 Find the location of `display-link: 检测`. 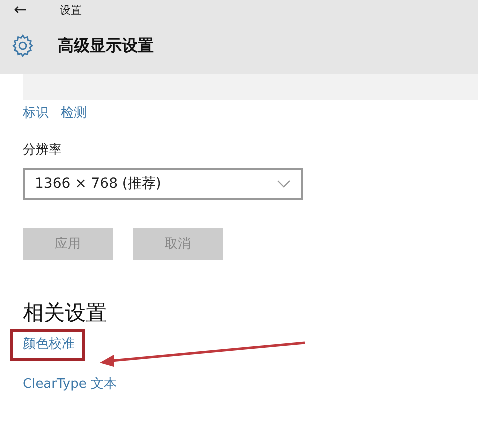

display-link: 检测 is located at coordinates (74, 114).